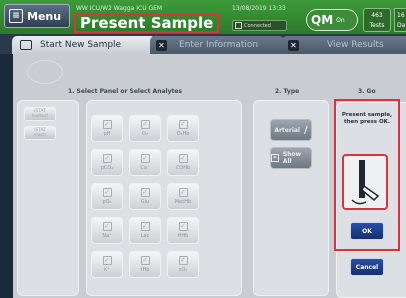  What do you see at coordinates (287, 130) in the screenshot?
I see `arterial-label: Arterial` at bounding box center [287, 130].